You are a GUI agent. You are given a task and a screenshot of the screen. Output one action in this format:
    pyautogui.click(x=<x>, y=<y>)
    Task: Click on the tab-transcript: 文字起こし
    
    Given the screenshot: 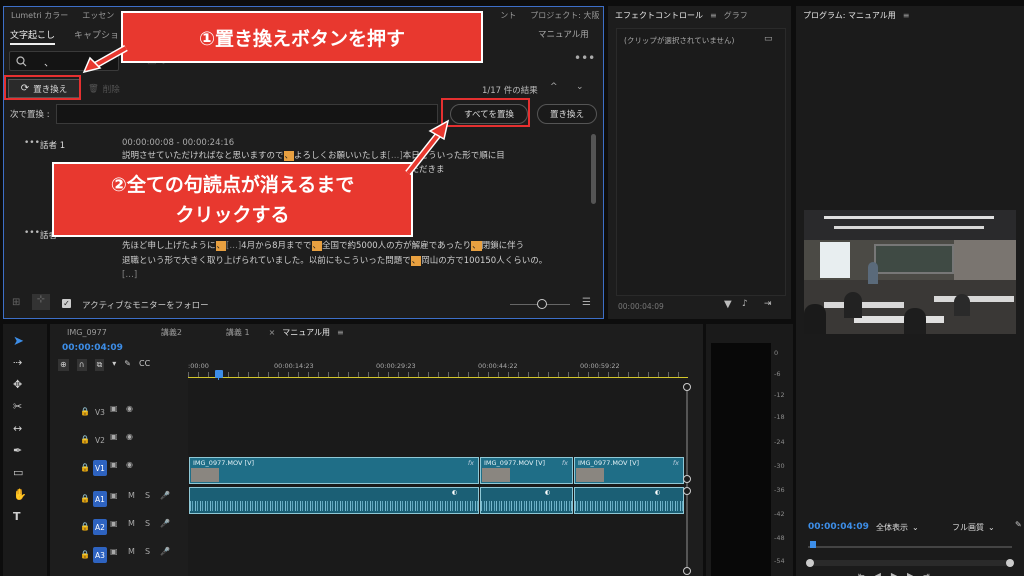 What is the action you would take?
    pyautogui.click(x=33, y=36)
    